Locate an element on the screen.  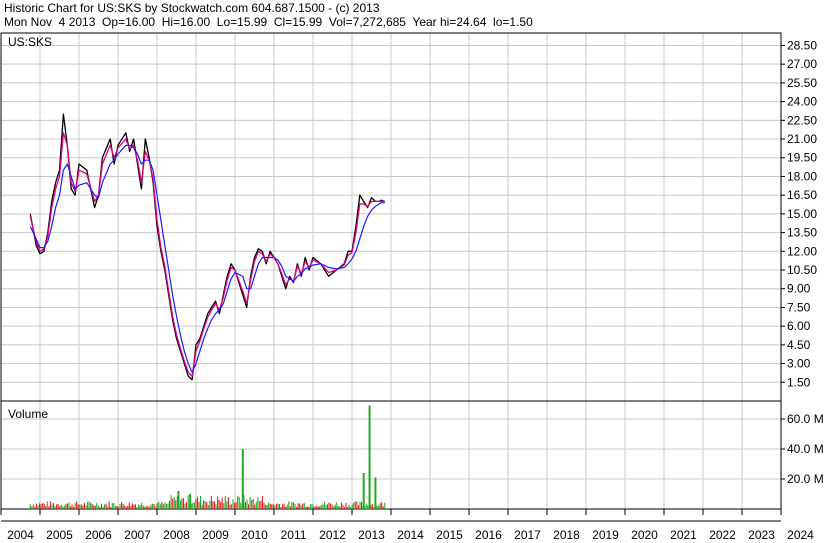
volume-panel-label: Volume is located at coordinates (28, 414).